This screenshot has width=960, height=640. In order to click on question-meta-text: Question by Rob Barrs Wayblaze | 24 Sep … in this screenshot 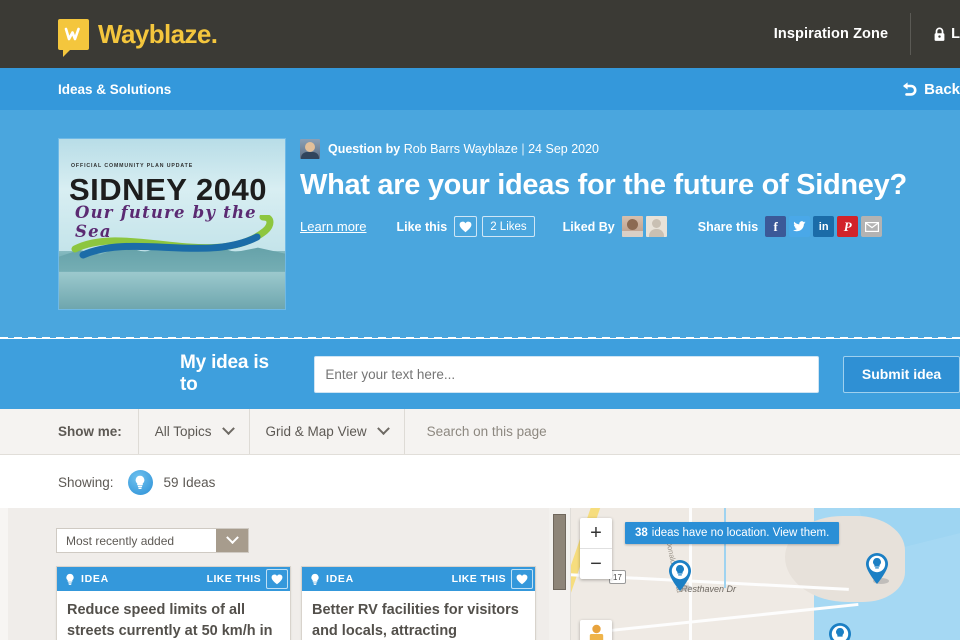, I will do `click(463, 149)`.